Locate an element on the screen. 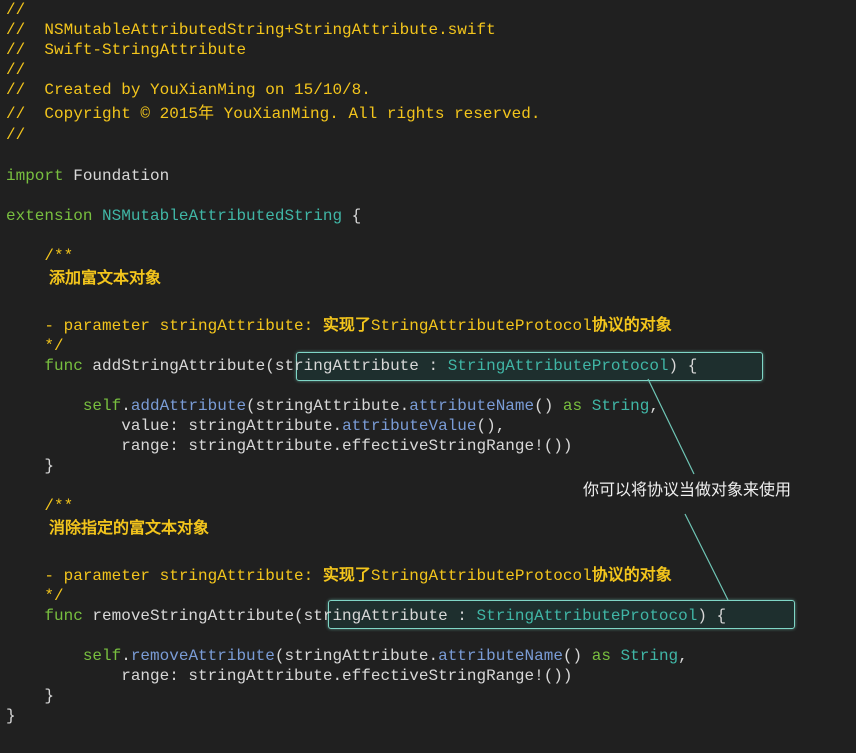 The width and height of the screenshot is (856, 753). callout-connector-lines is located at coordinates (688, 489).